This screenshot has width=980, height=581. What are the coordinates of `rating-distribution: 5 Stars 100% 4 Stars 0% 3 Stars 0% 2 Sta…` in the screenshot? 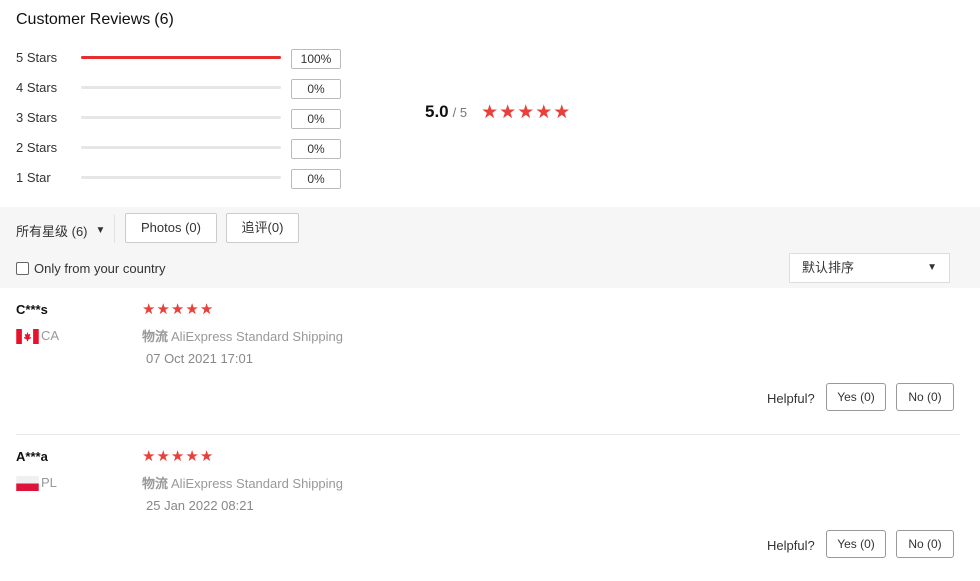 It's located at (186, 123).